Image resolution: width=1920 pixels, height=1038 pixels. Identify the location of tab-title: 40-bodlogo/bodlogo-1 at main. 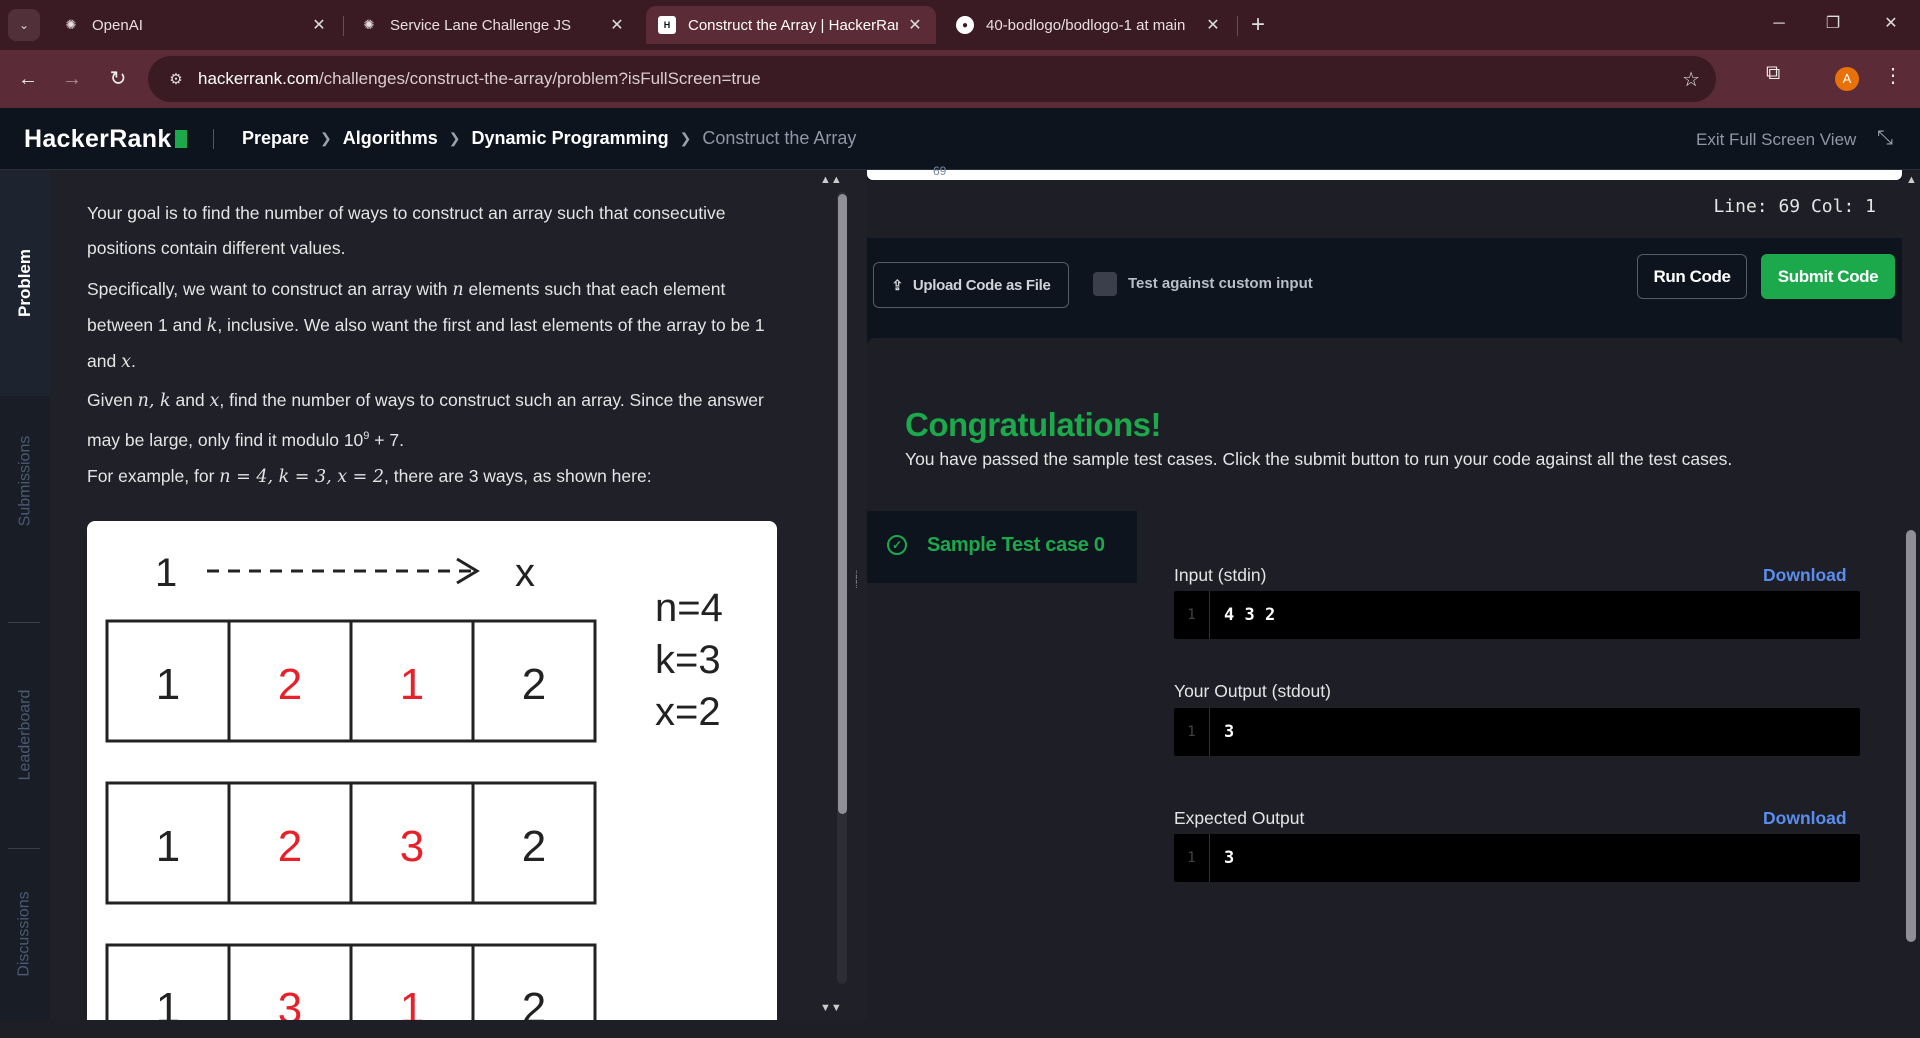
(1086, 25).